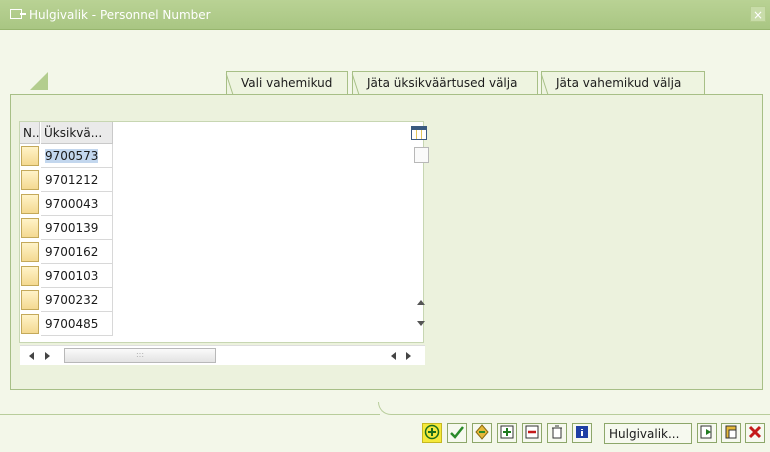  Describe the element at coordinates (419, 133) in the screenshot. I see `table-settings-icon` at that location.